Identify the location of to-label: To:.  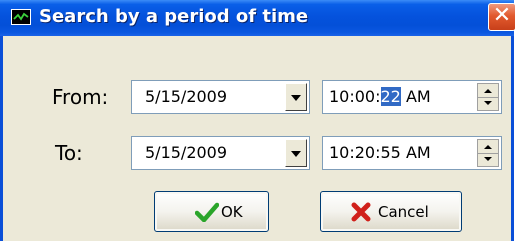
(69, 153).